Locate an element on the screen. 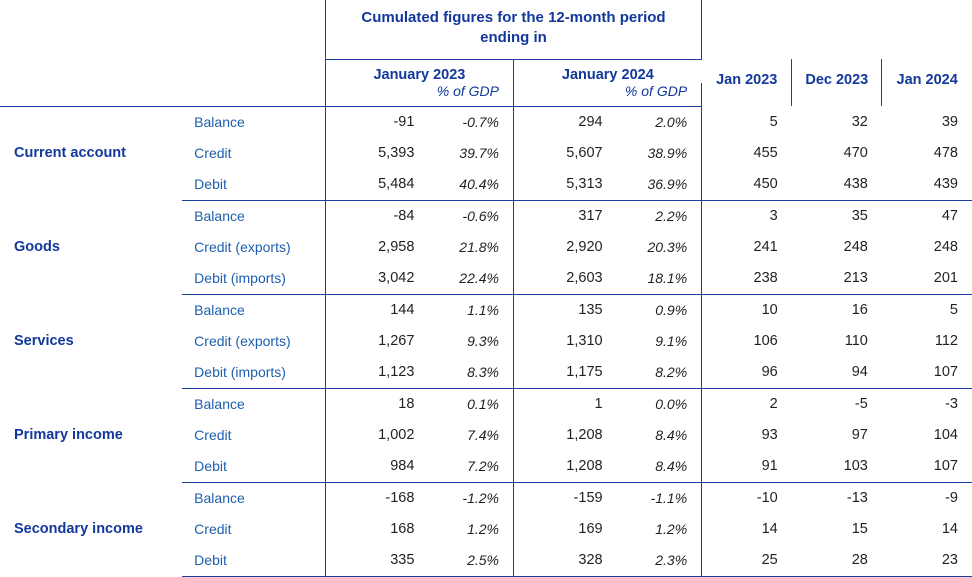 The height and width of the screenshot is (577, 972). value-cum-2024: 1,175 is located at coordinates (565, 372).